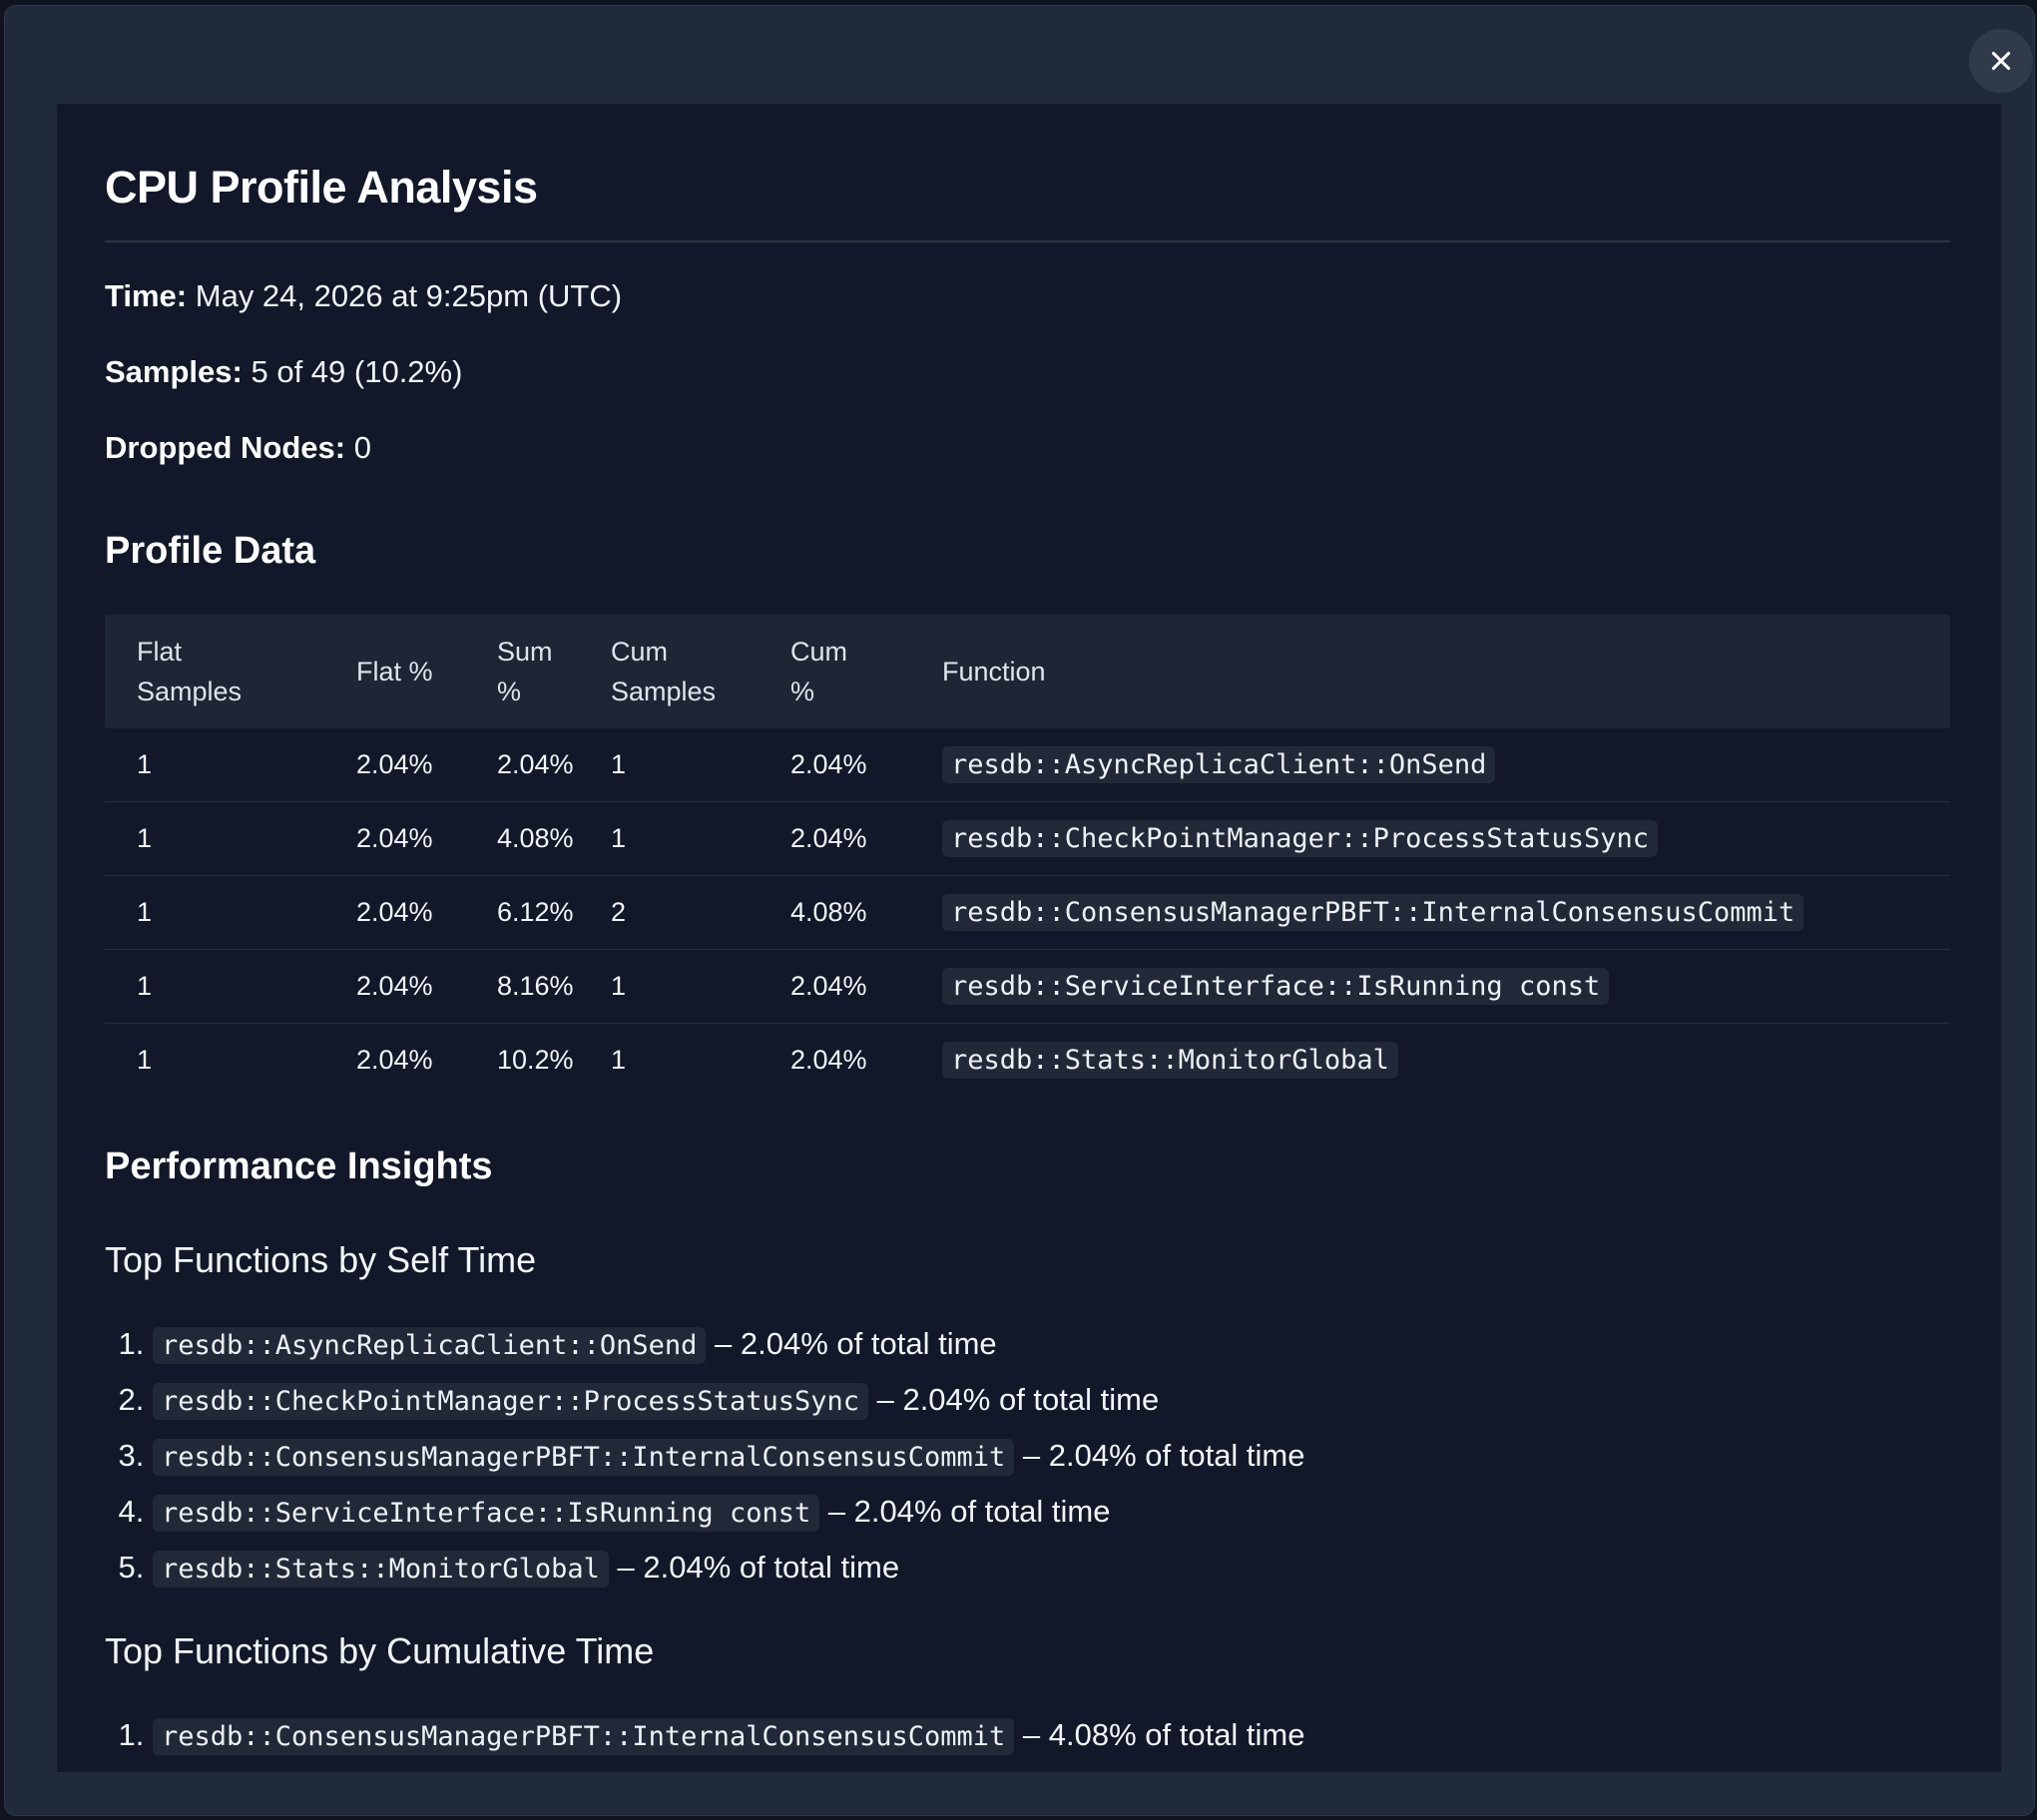  Describe the element at coordinates (522, 838) in the screenshot. I see `cell-sum-pct: 4.08%` at that location.